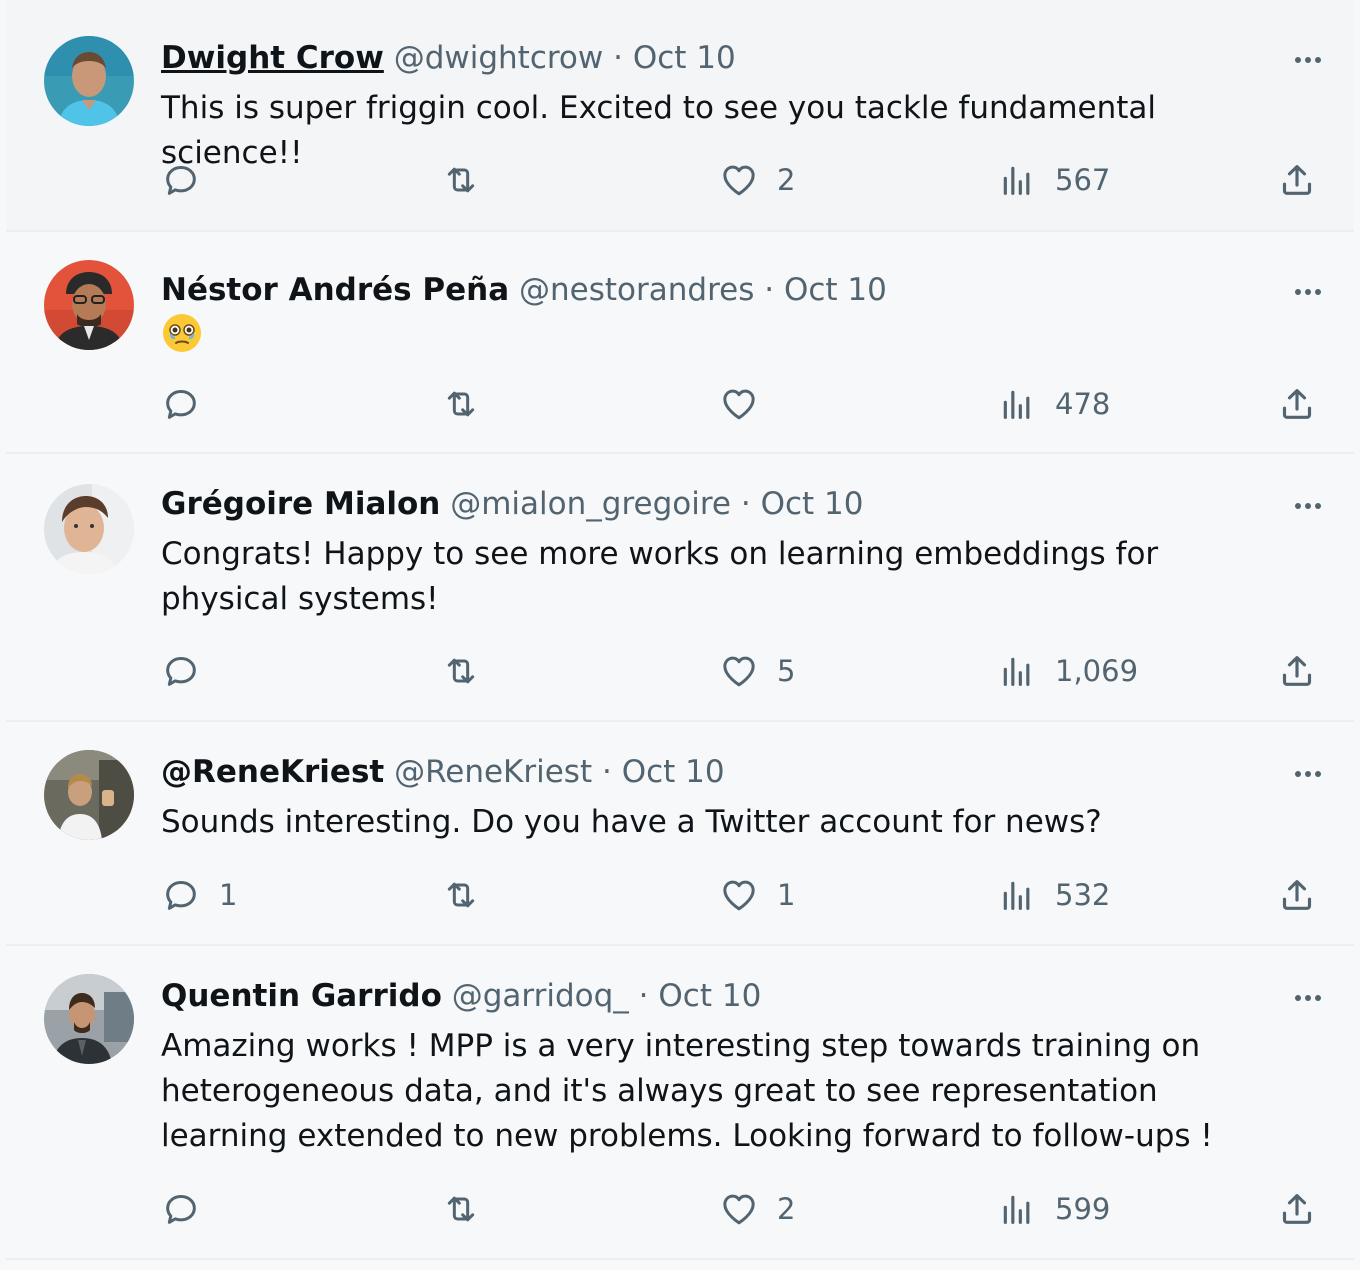  What do you see at coordinates (786, 671) in the screenshot?
I see `like-count: 5` at bounding box center [786, 671].